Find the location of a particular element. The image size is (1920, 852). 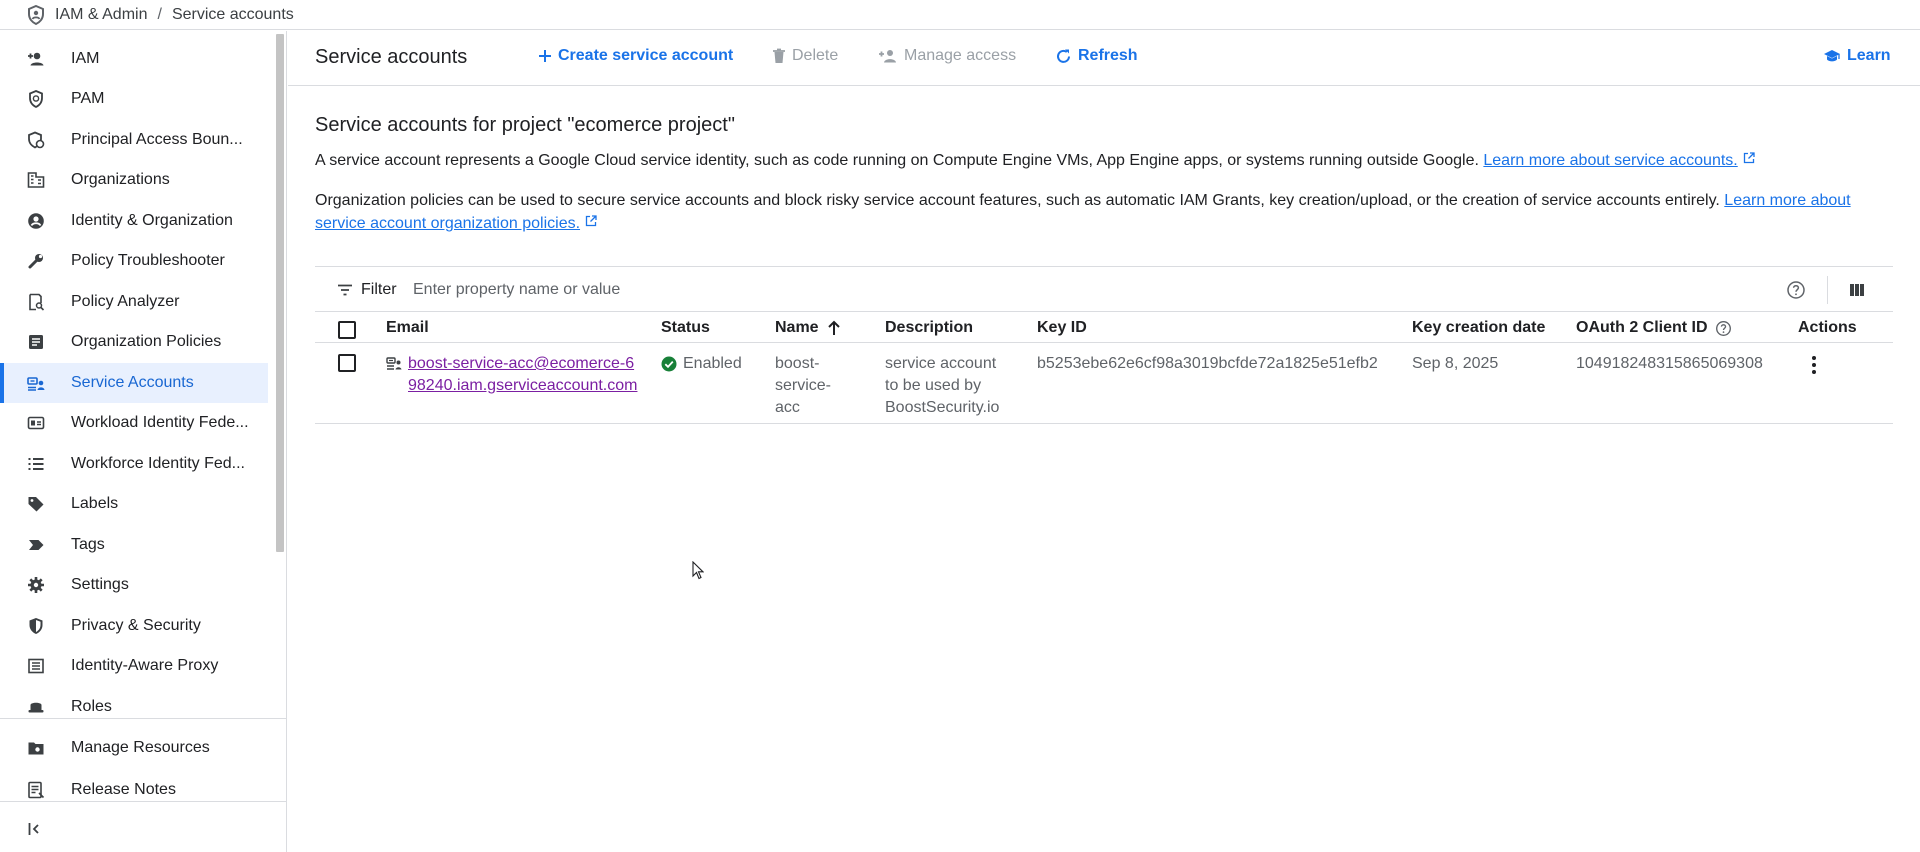

sidebar-item-identity-aware-proxy: Identity-Aware Proxy is located at coordinates (134, 666).